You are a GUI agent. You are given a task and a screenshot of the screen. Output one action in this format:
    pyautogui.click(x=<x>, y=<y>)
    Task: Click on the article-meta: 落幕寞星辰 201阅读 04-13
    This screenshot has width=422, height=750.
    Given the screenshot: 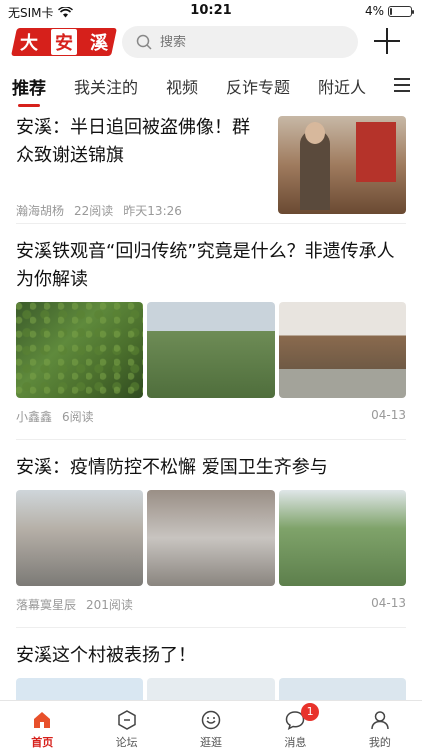 What is the action you would take?
    pyautogui.click(x=211, y=611)
    